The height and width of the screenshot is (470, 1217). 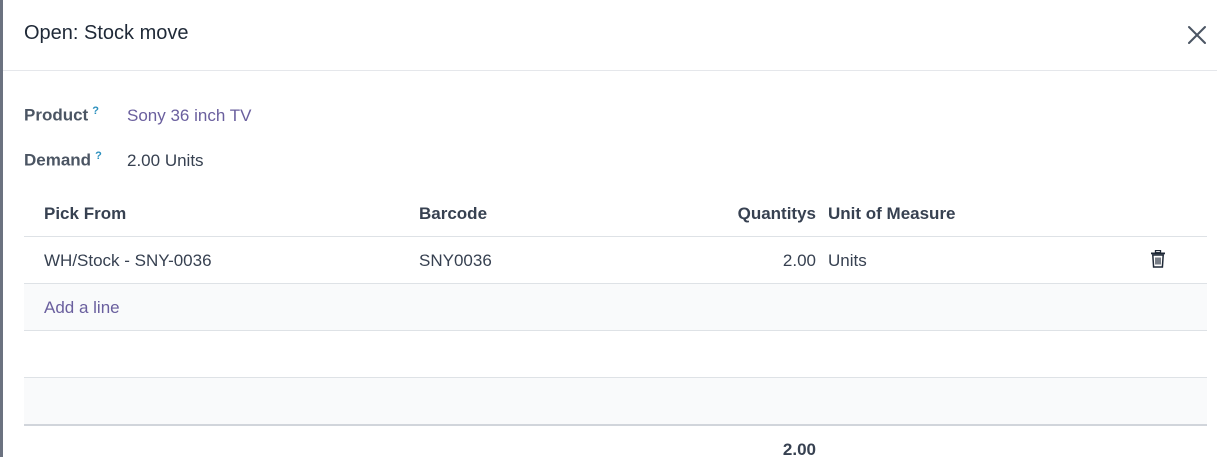 I want to click on trash-icon, so click(x=1158, y=258).